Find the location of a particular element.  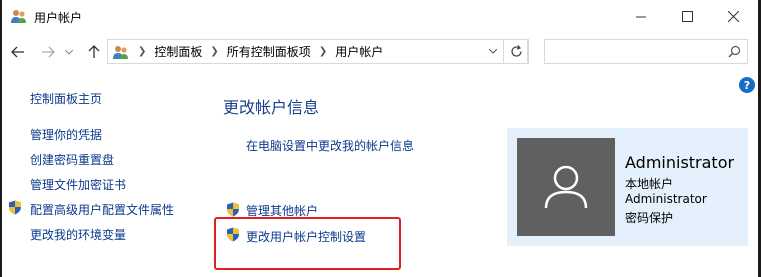

sidebar-item-environment-variables: 更改我的环境变量 is located at coordinates (78, 234).